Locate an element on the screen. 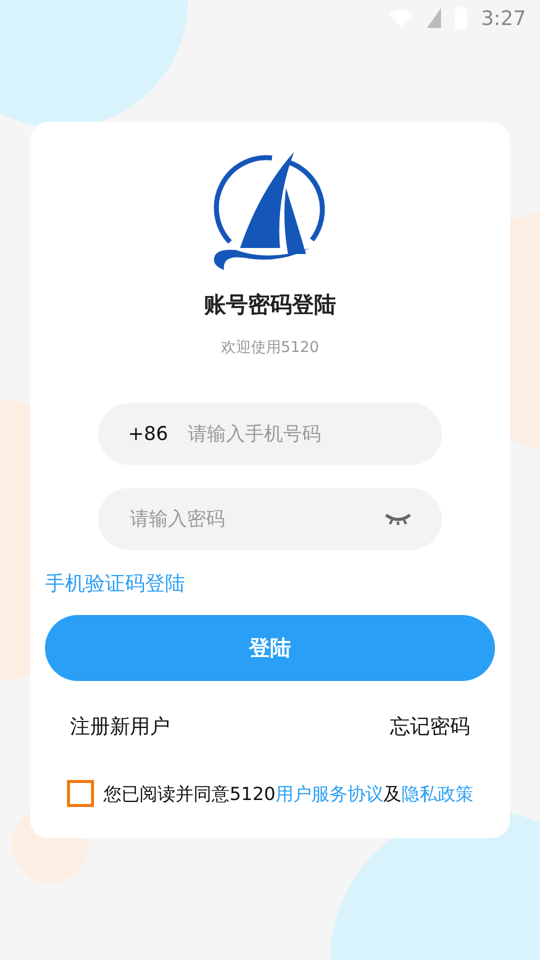 Image resolution: width=540 pixels, height=960 pixels. login-button: 登陆 is located at coordinates (270, 648).